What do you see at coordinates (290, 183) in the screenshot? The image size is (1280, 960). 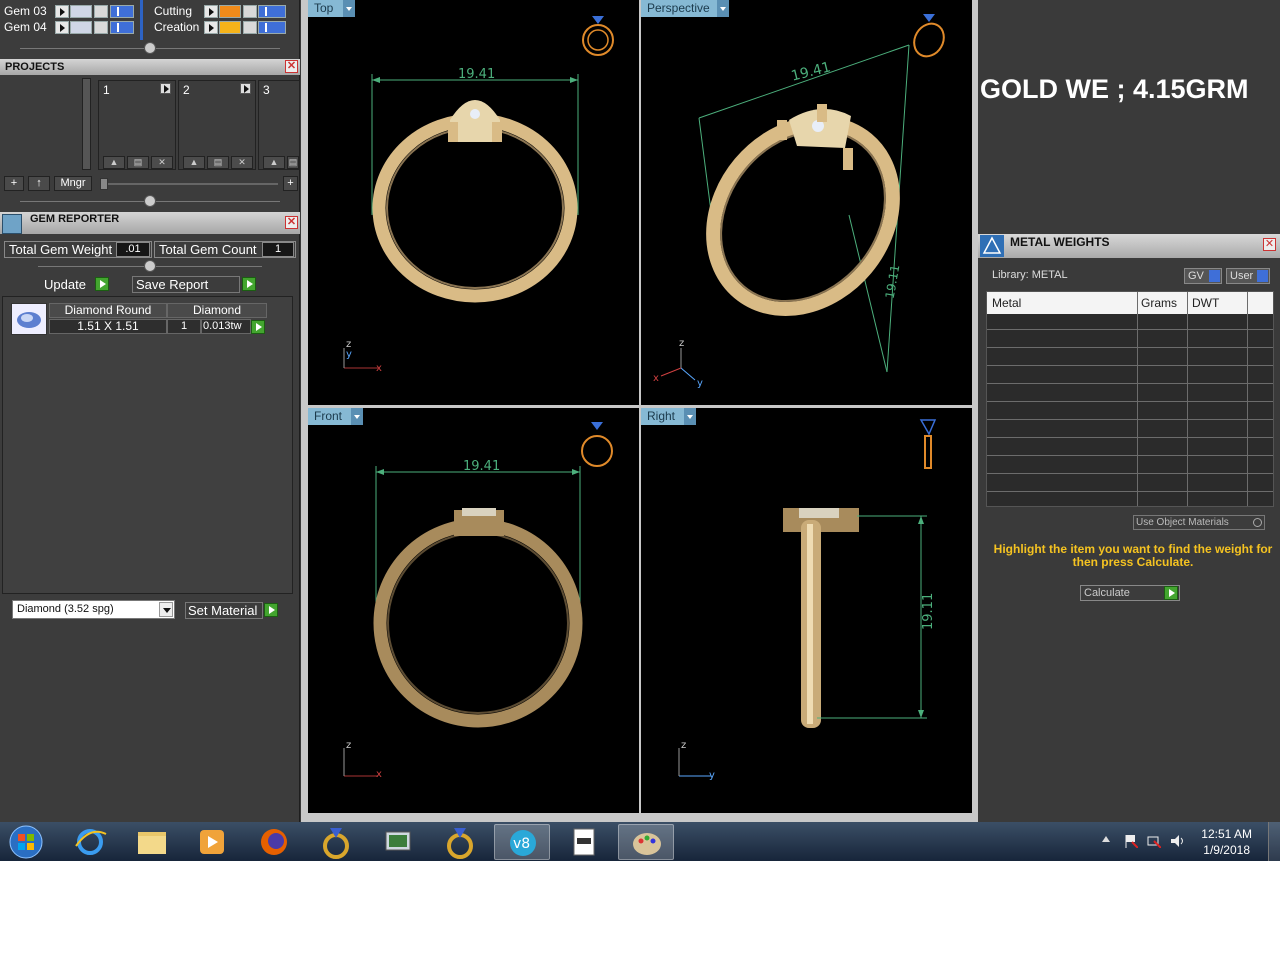 I see `zoom-in-button: +` at bounding box center [290, 183].